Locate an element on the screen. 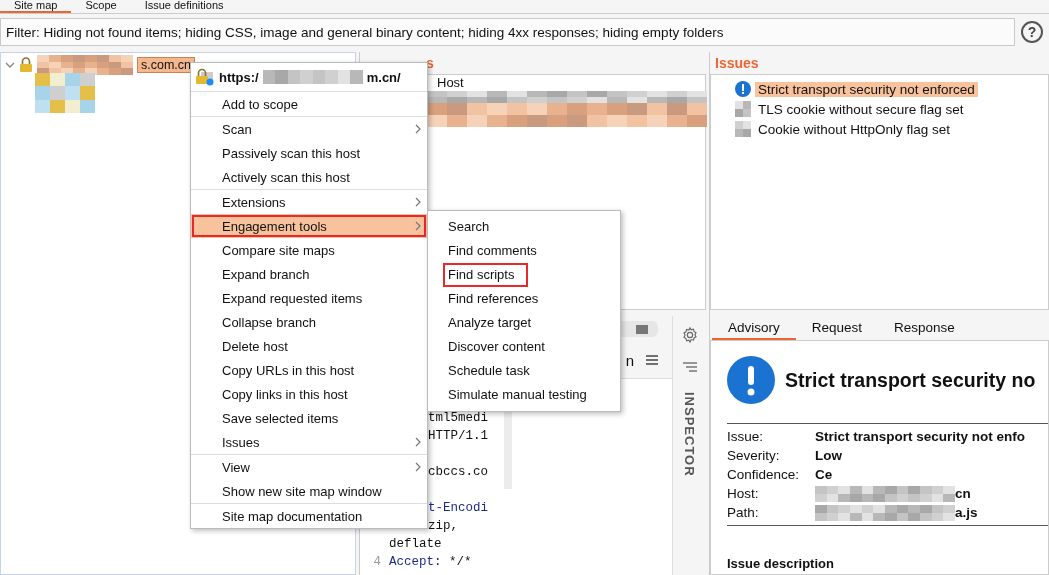 The image size is (1049, 575). menu-item: Save selected items is located at coordinates (309, 418).